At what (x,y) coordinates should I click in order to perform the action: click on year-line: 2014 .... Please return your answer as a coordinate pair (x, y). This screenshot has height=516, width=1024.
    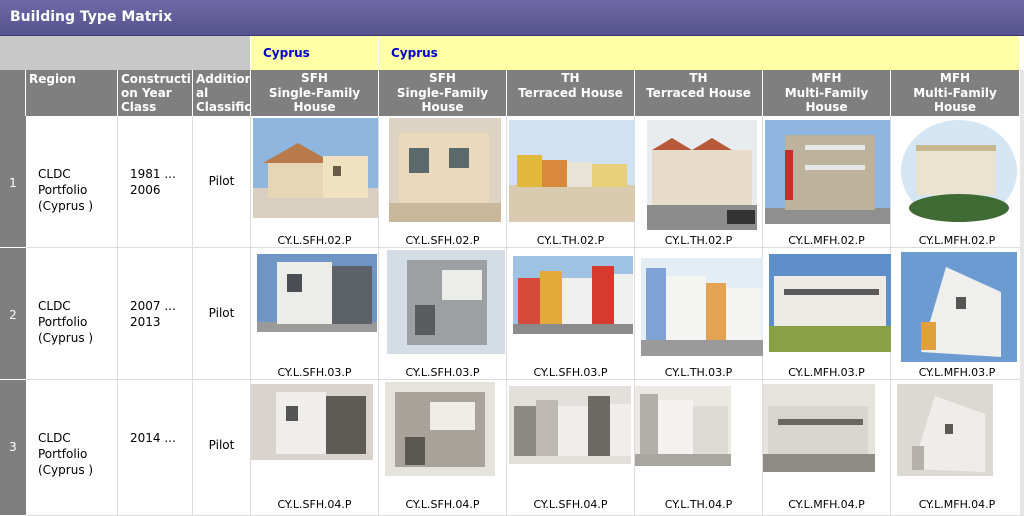
    Looking at the image, I should click on (153, 438).